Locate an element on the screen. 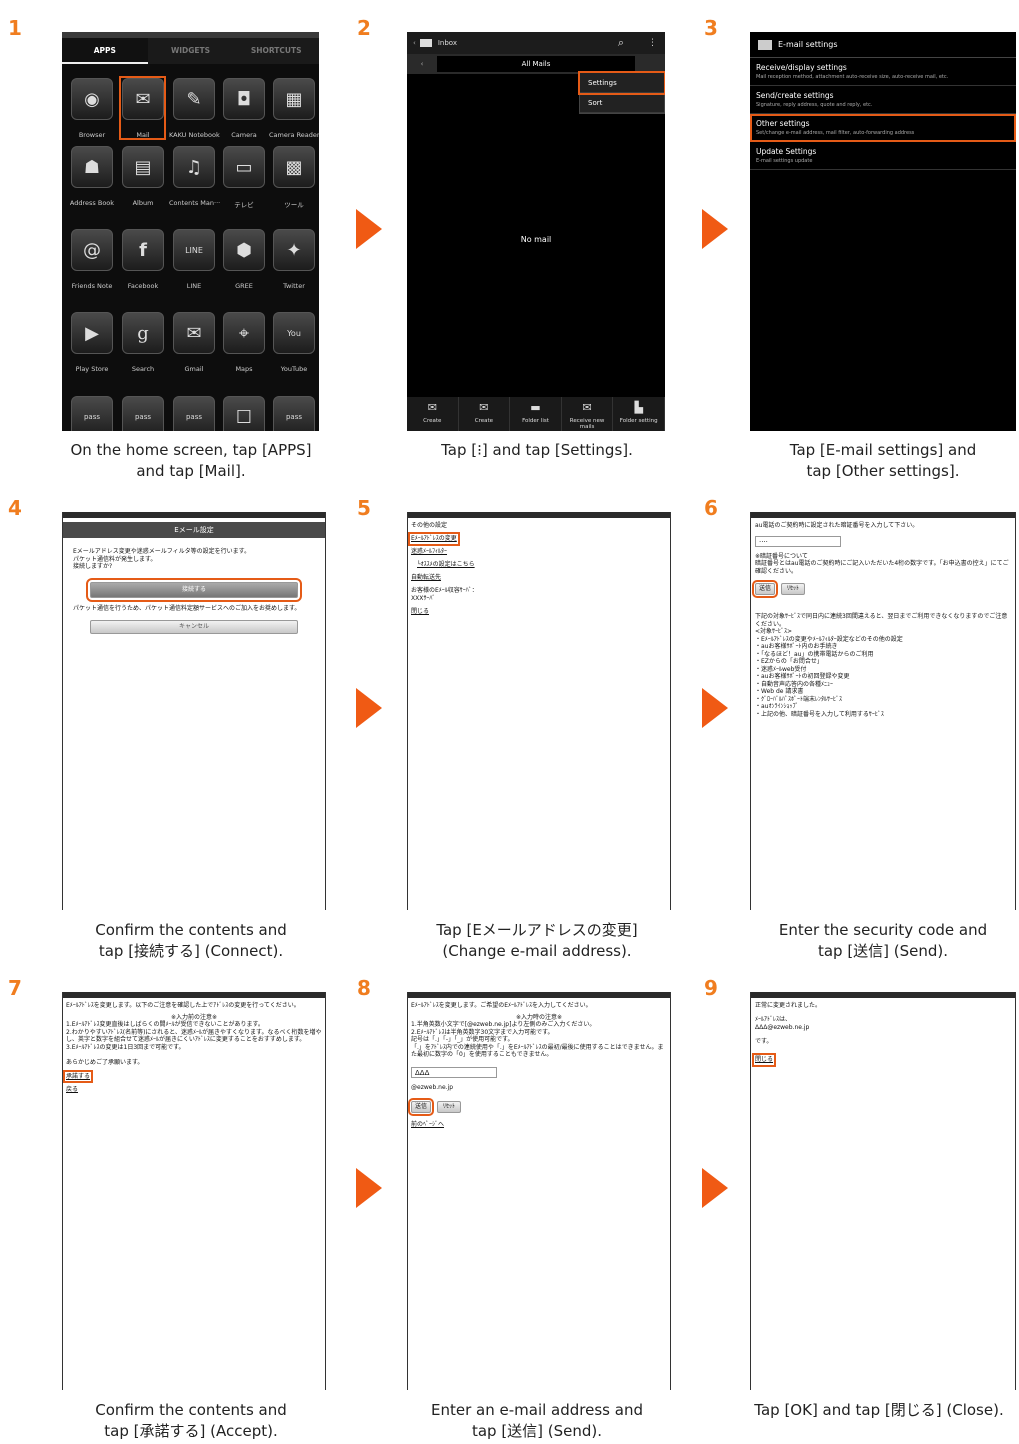  app-youtube: You YouTube is located at coordinates (294, 342).